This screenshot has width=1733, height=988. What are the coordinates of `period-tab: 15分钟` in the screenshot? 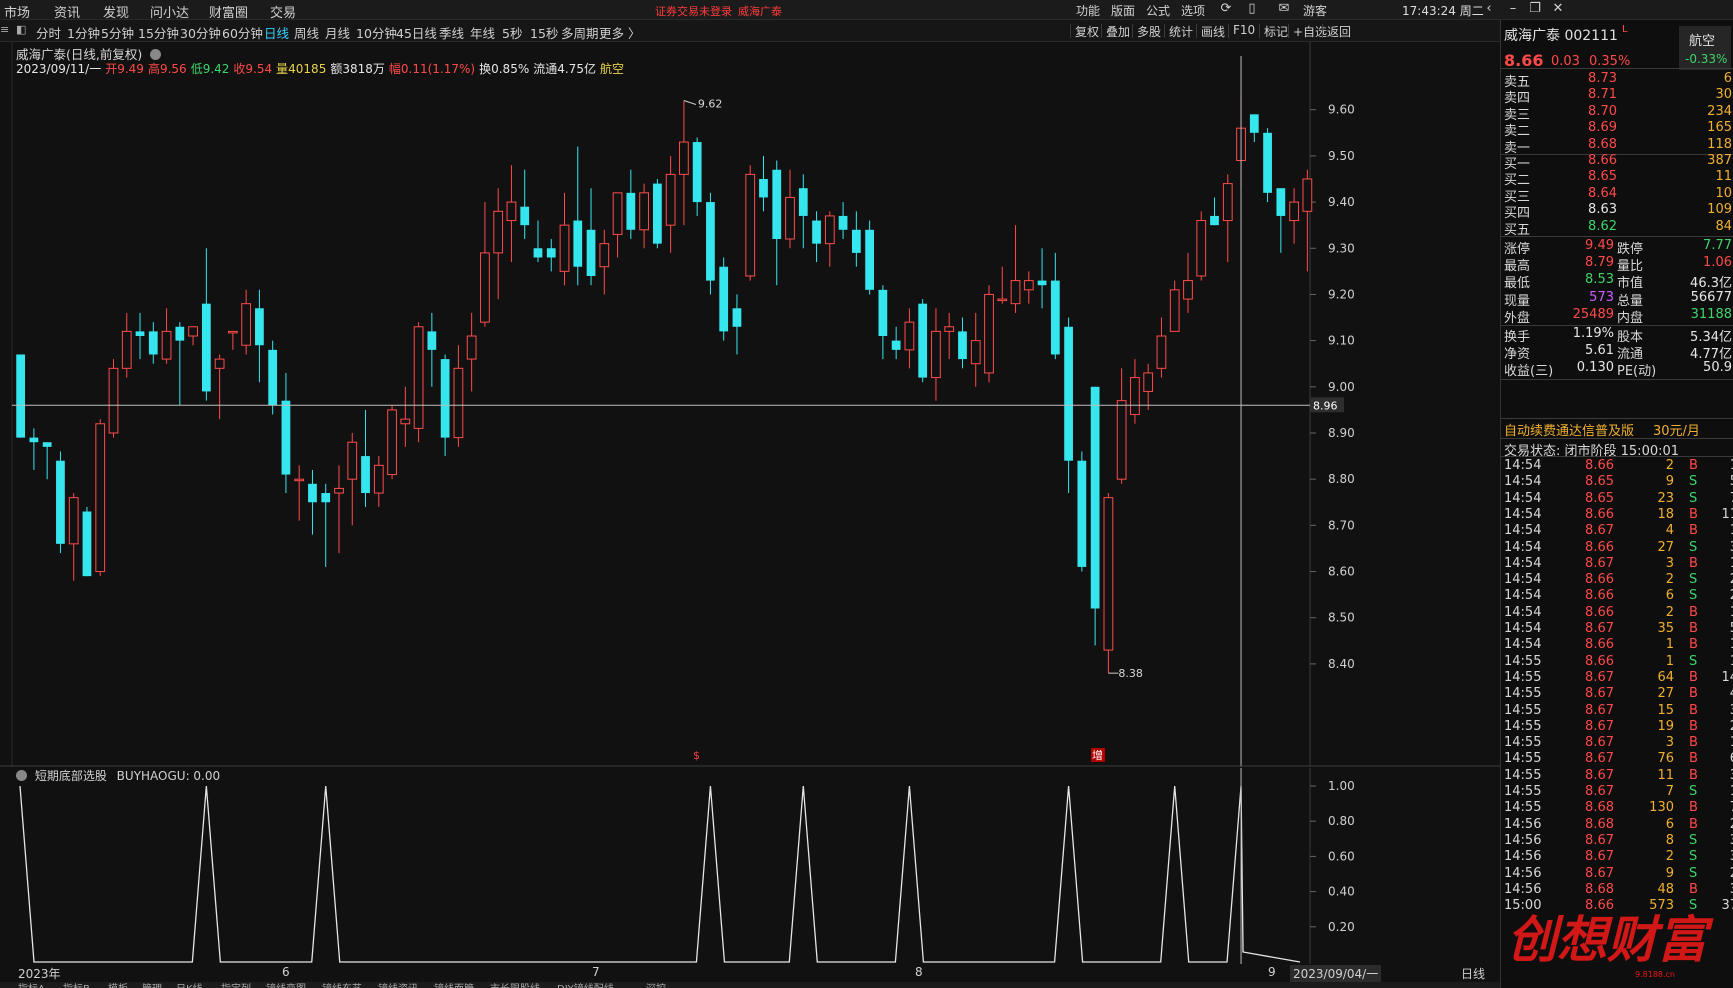 It's located at (158, 32).